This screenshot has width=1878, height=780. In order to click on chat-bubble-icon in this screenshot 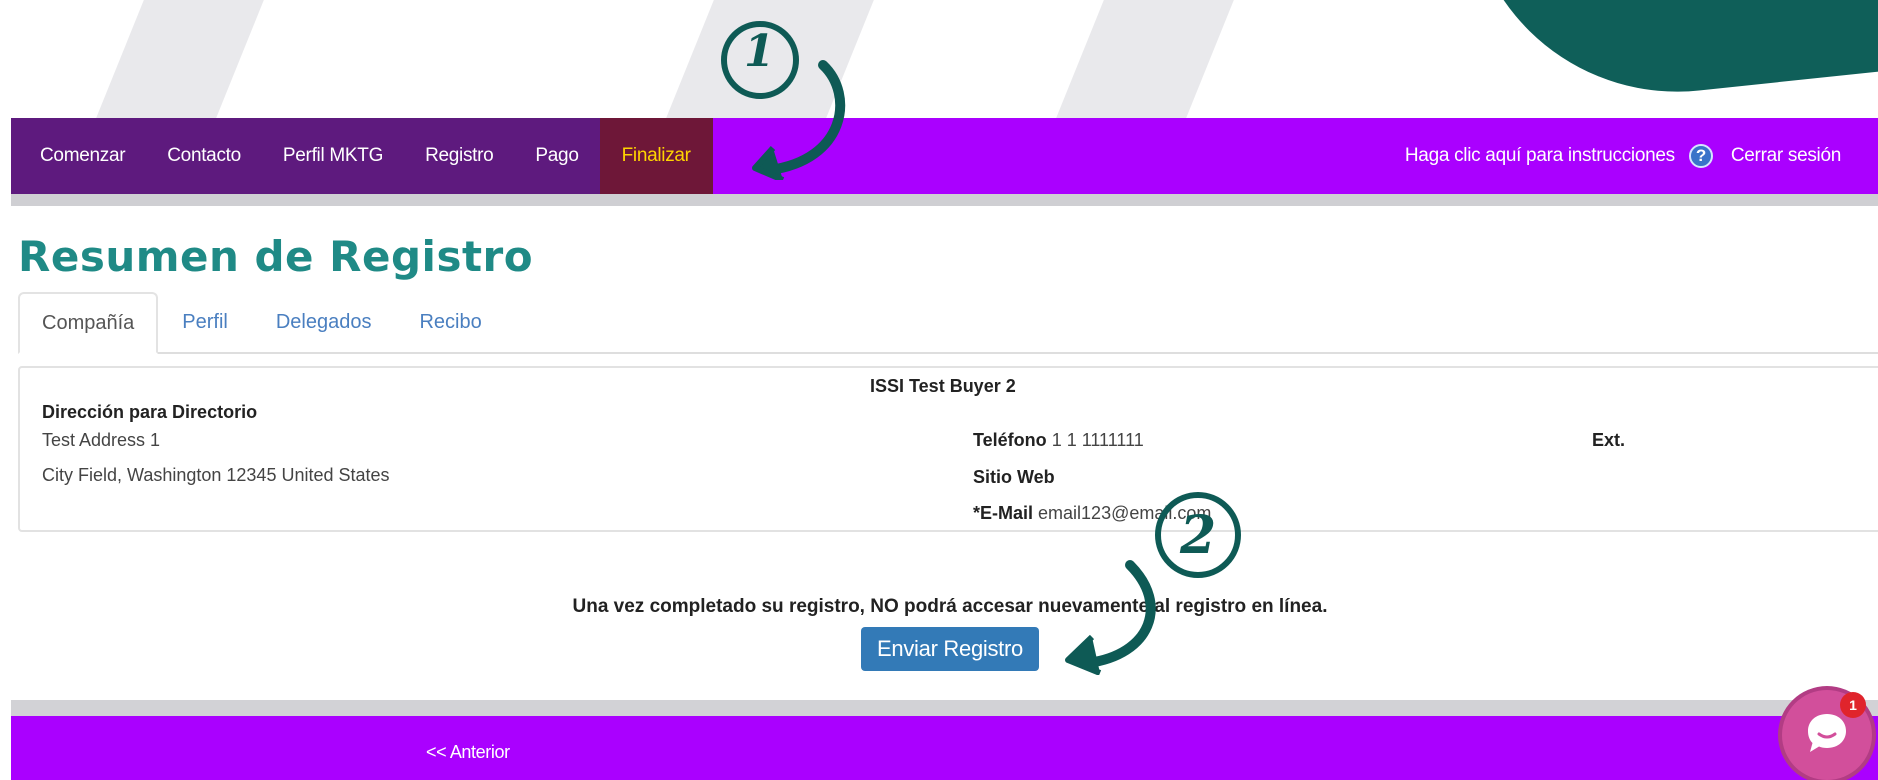, I will do `click(1827, 733)`.